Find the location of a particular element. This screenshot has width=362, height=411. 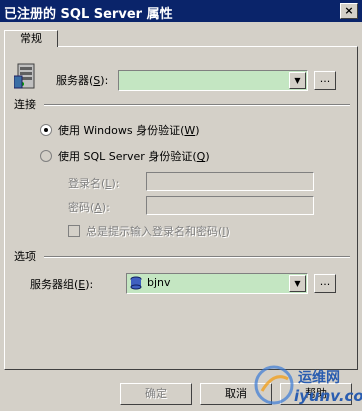

ok-button: 确定 is located at coordinates (156, 394).